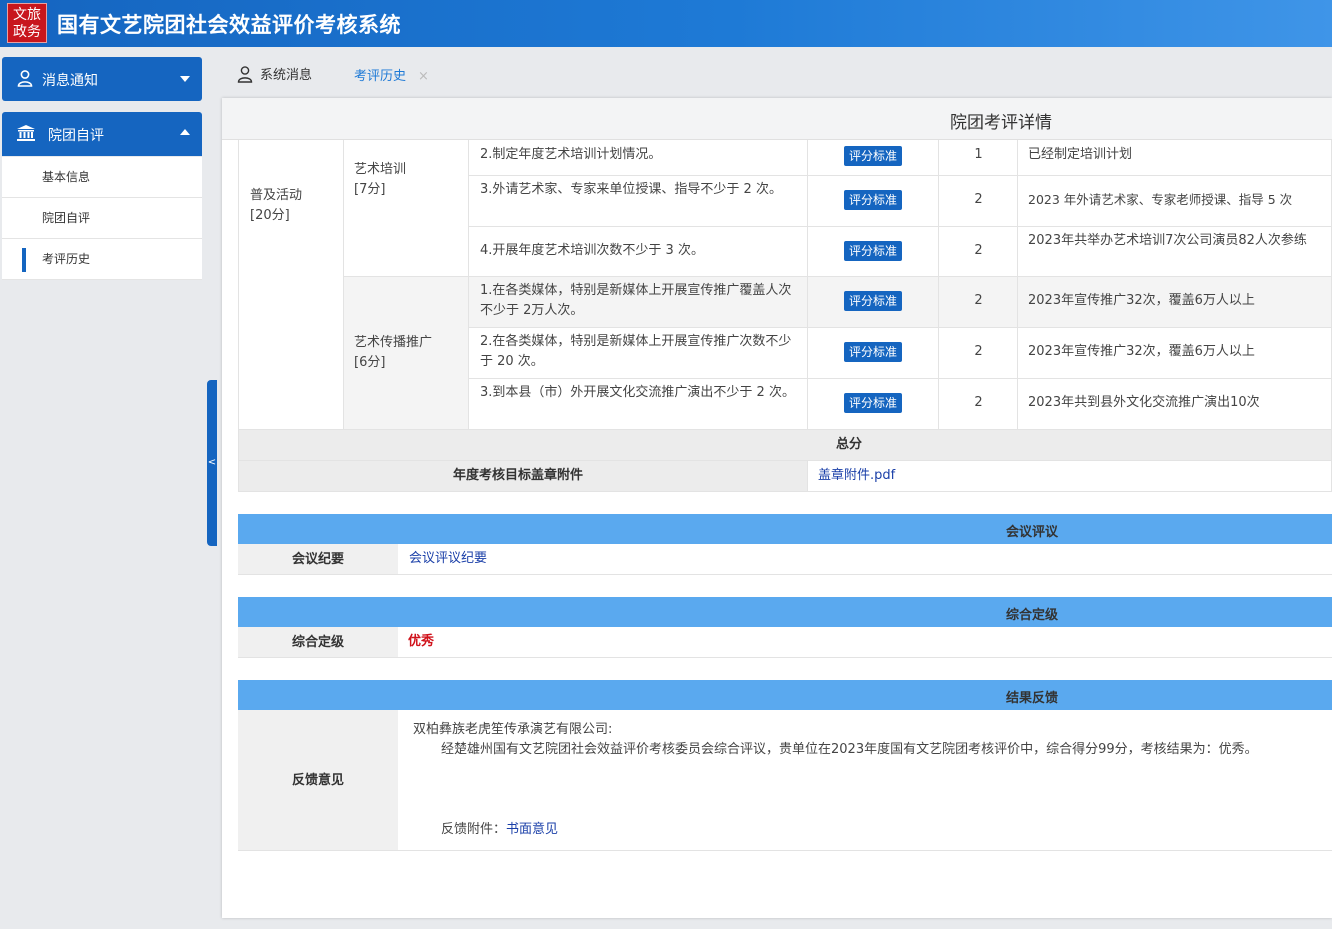 This screenshot has width=1332, height=929. I want to click on item-desc: 2023 年外请艺术家、专家老师授课、指导 5 次, so click(1160, 199).